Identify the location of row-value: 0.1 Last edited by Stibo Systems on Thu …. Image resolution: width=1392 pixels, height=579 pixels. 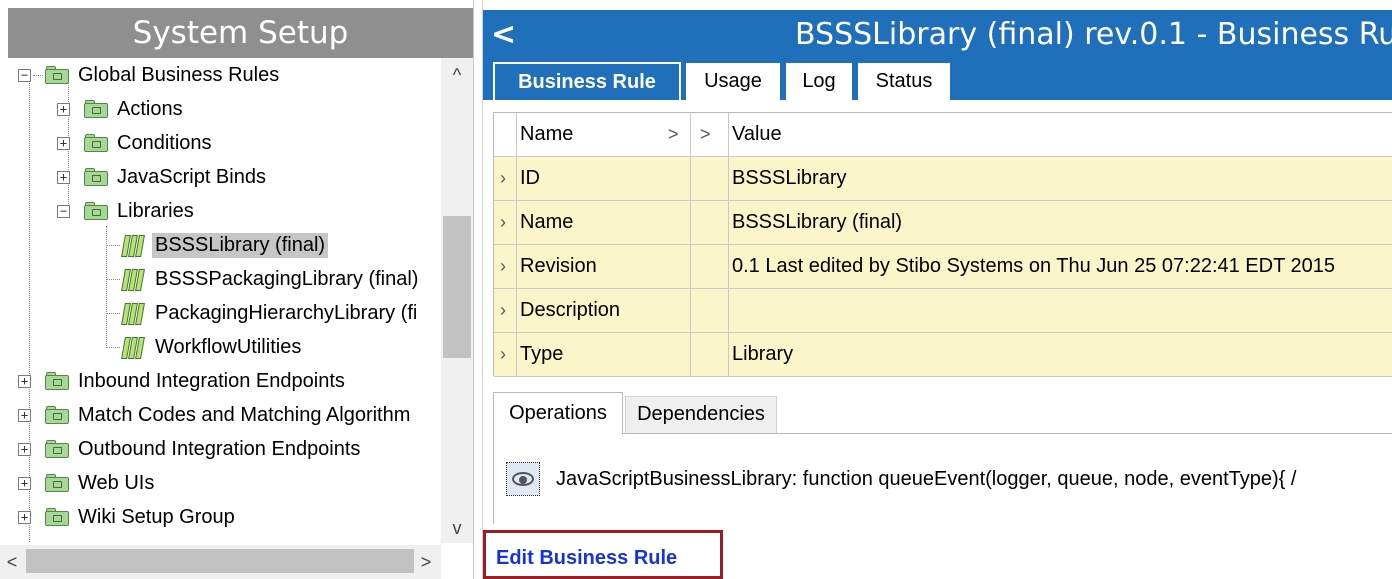
(1033, 266).